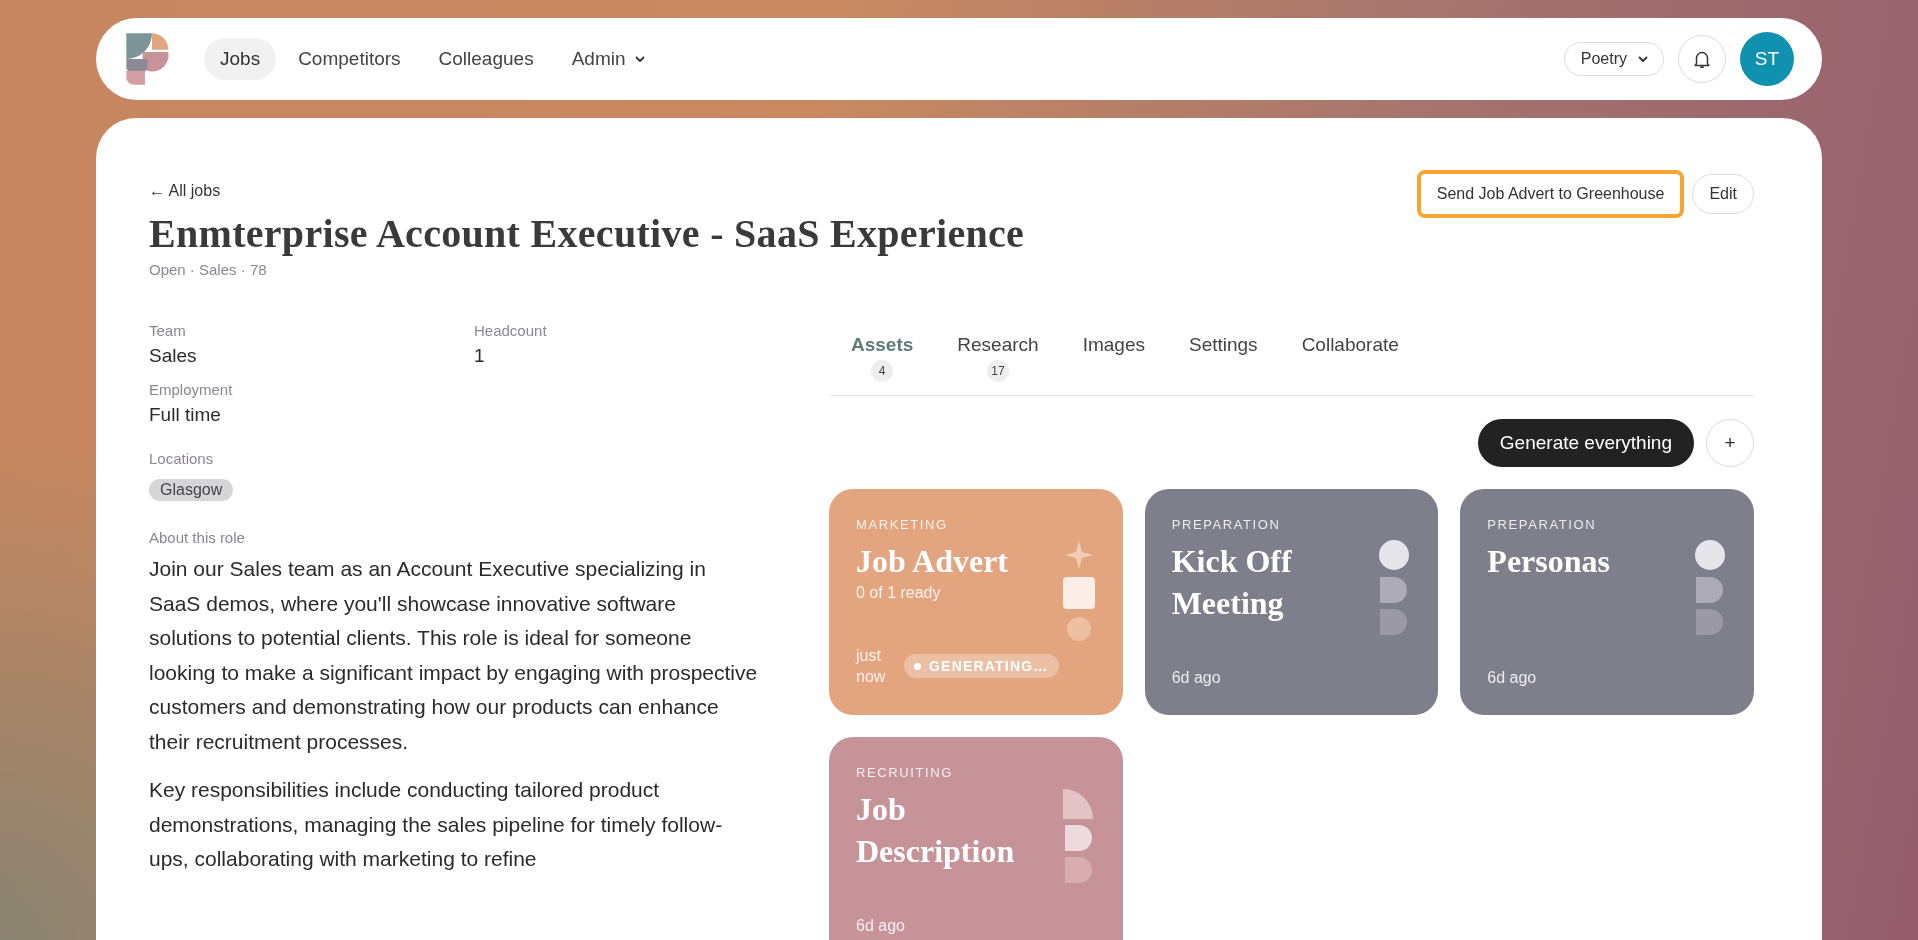  Describe the element at coordinates (208, 269) in the screenshot. I see `job-meta: Open · Sales · 78` at that location.